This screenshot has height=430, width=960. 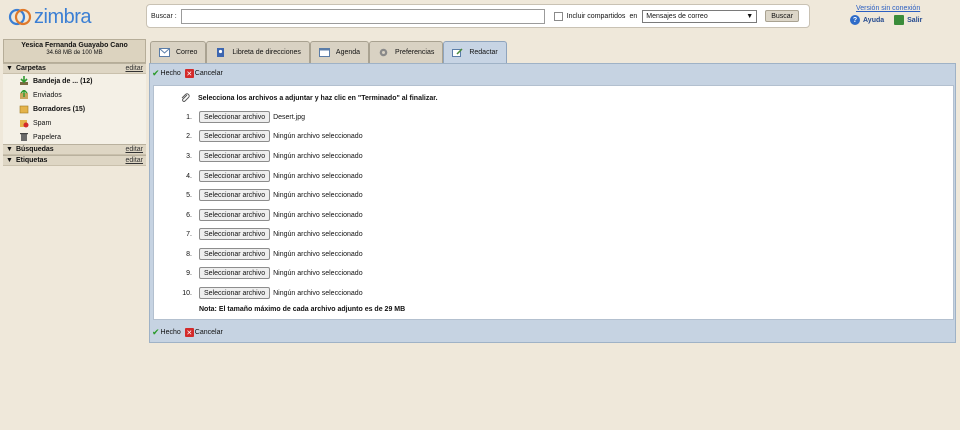 I want to click on searches-header: ▼ Búsquedas editar, so click(x=74, y=149).